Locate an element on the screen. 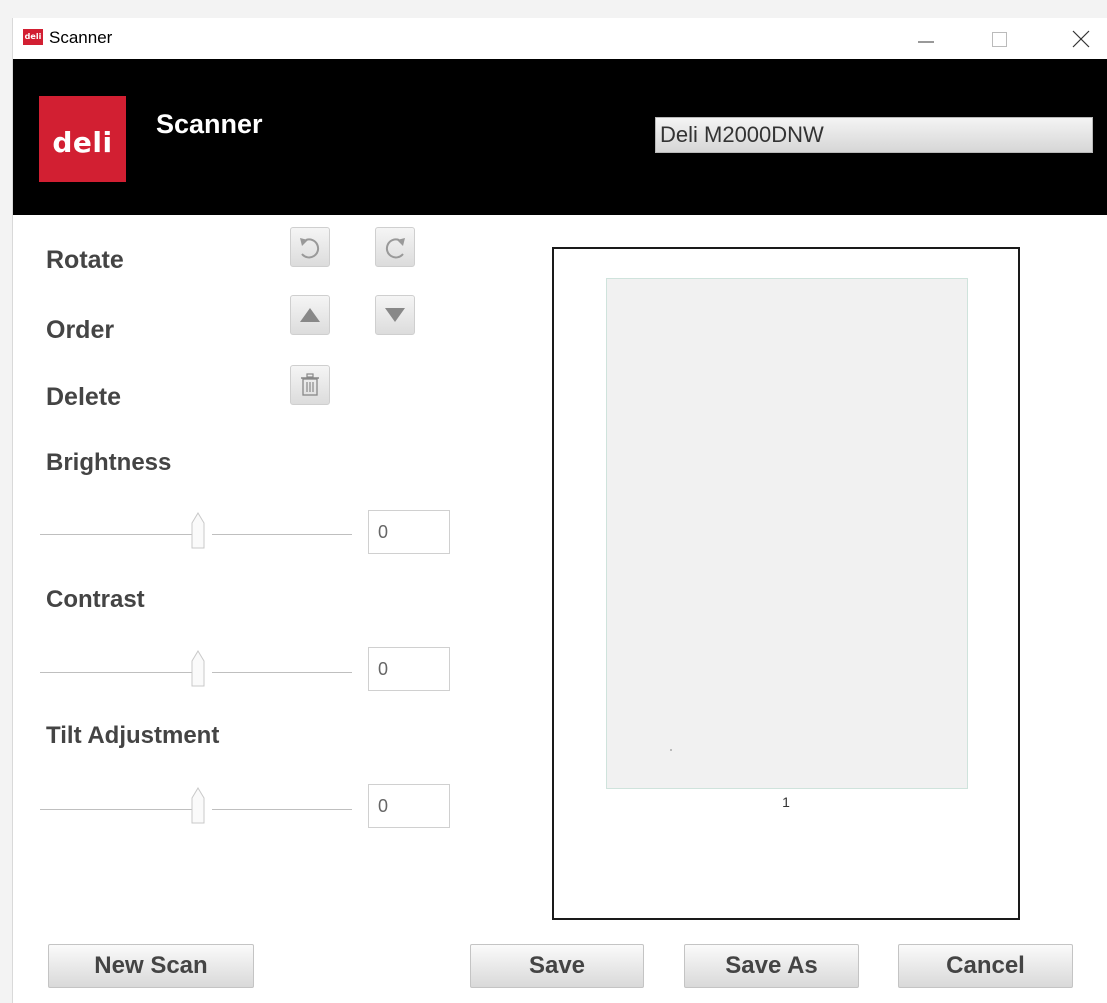 This screenshot has height=1003, width=1107. minimize-icon is located at coordinates (926, 42).